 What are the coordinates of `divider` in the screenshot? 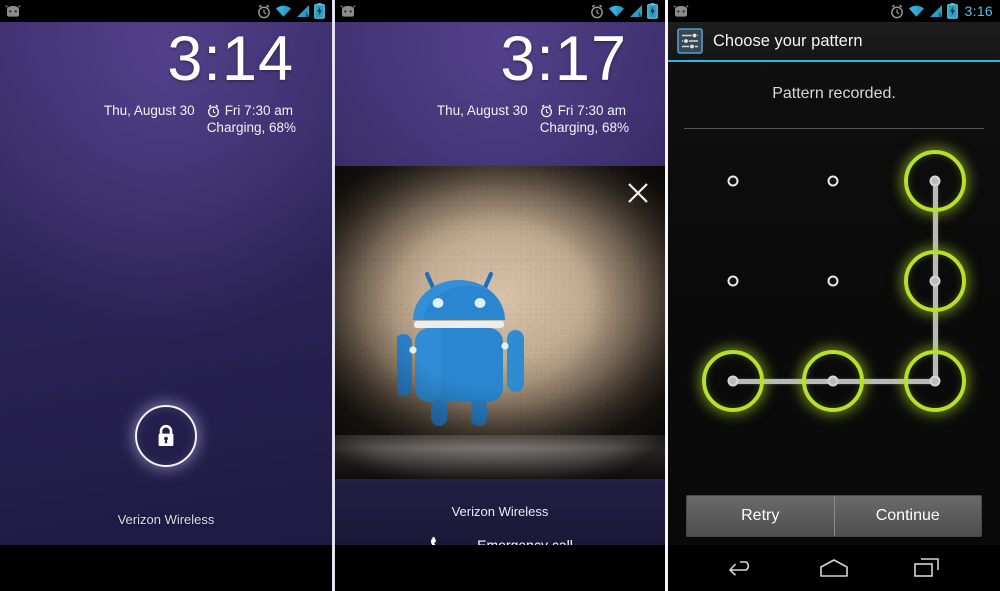 It's located at (834, 128).